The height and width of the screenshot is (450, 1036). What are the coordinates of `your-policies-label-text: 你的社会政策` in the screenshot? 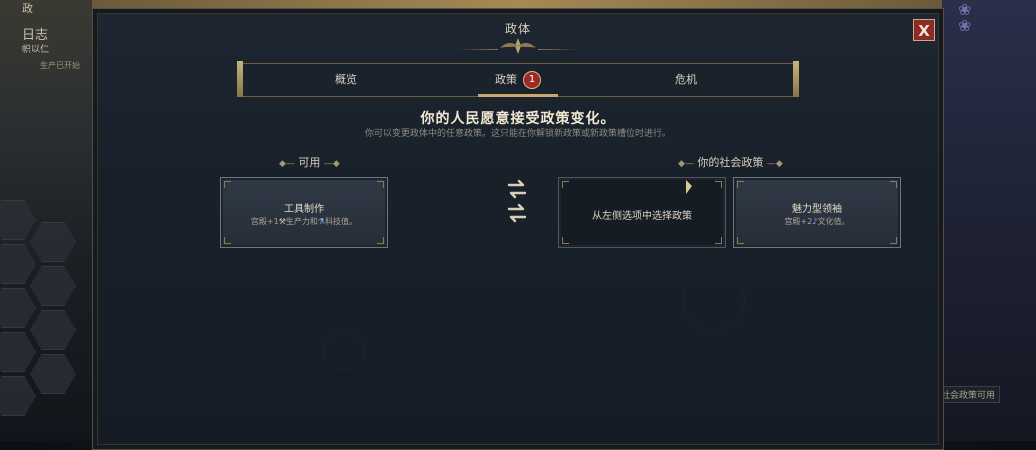 It's located at (730, 162).